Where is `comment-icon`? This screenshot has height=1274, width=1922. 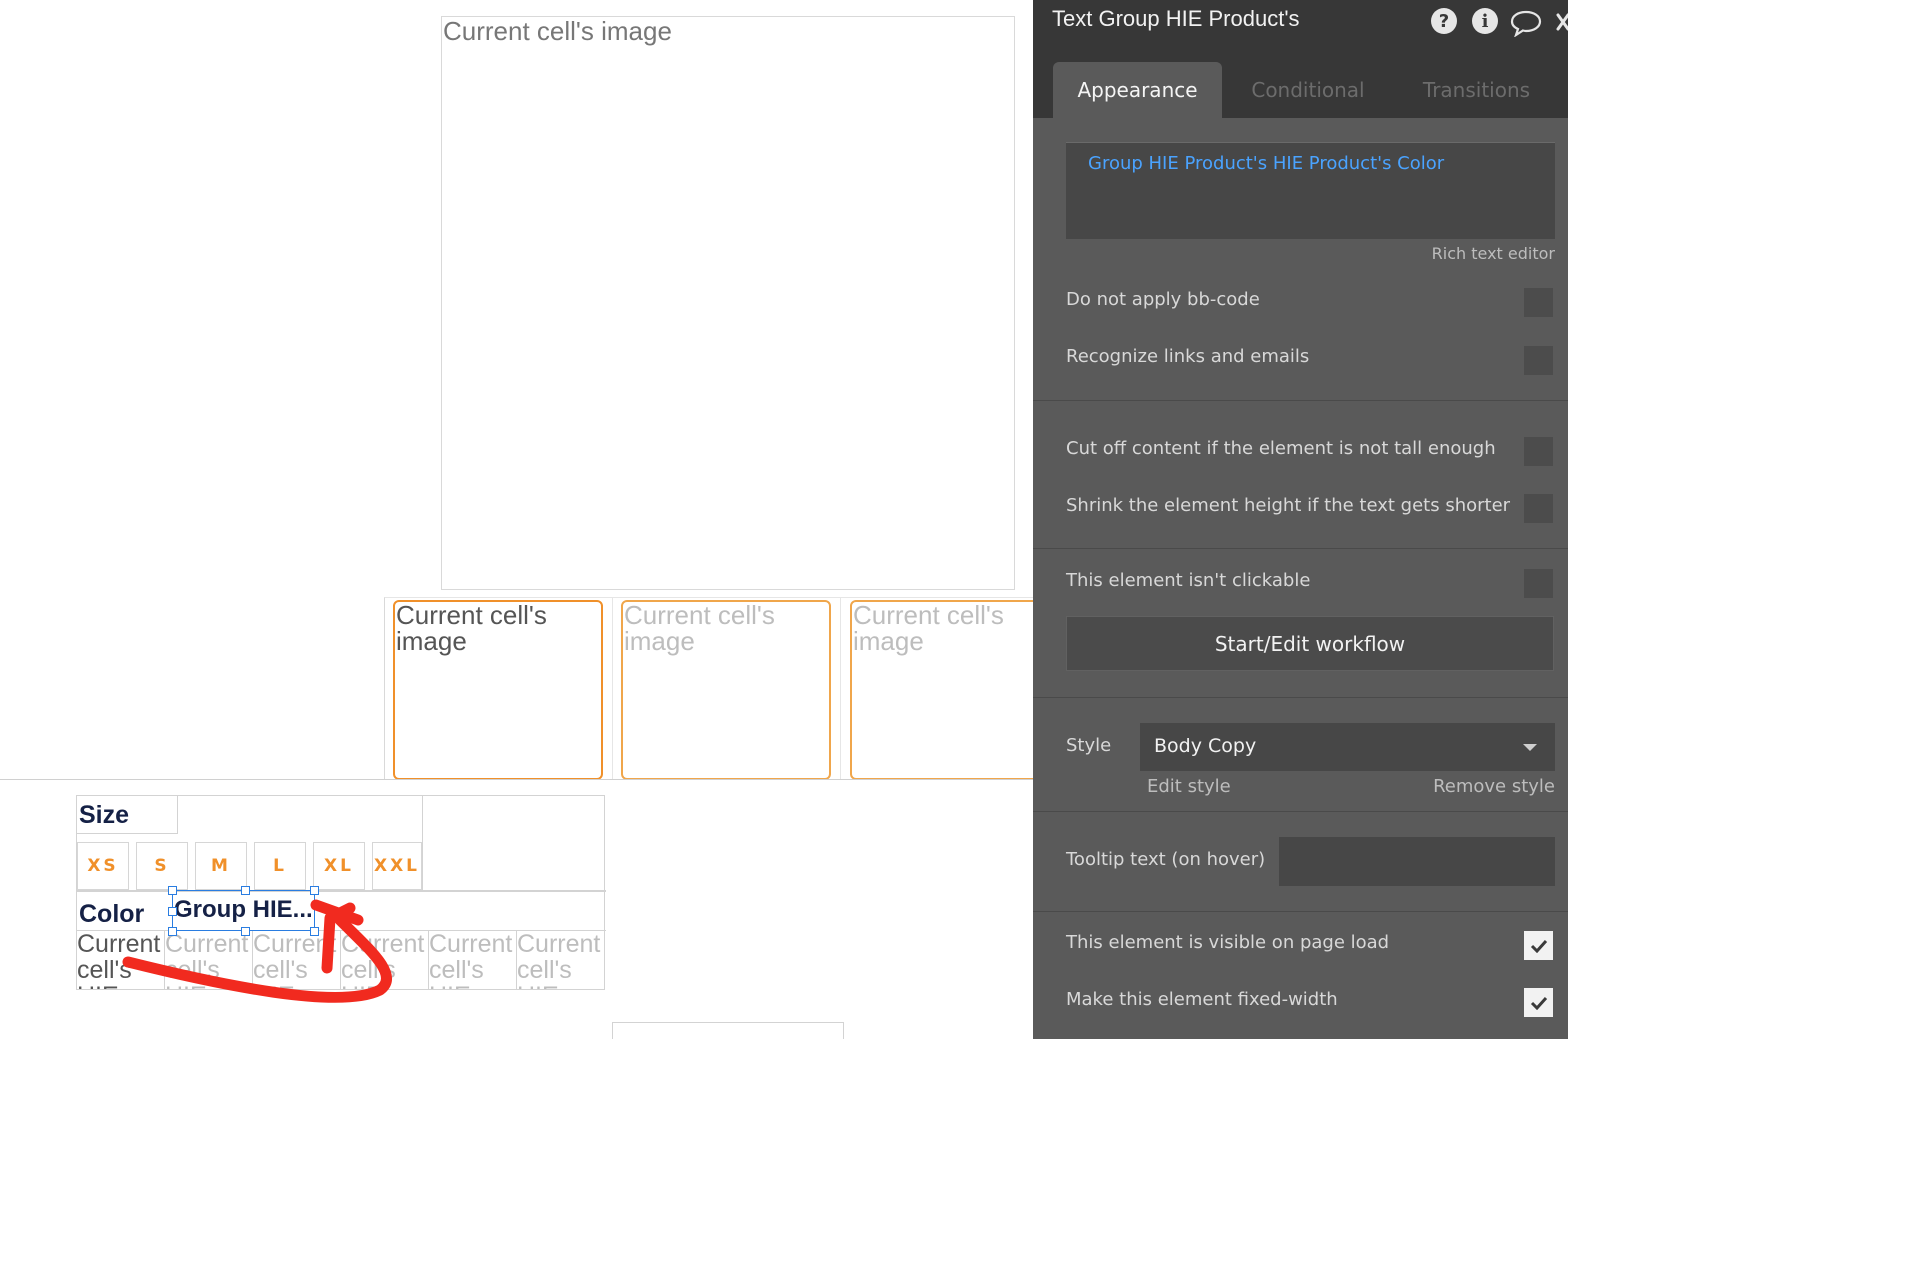 comment-icon is located at coordinates (1526, 23).